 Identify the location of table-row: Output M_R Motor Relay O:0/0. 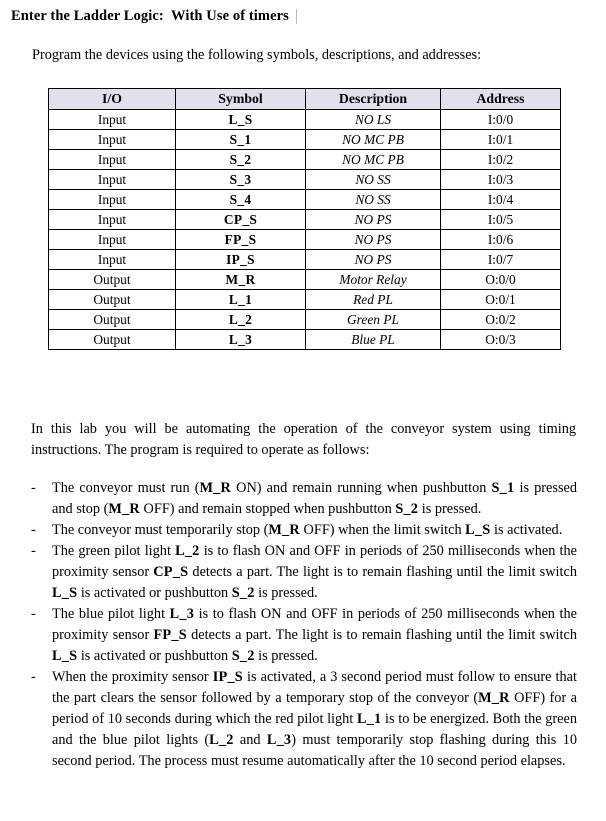
(304, 279).